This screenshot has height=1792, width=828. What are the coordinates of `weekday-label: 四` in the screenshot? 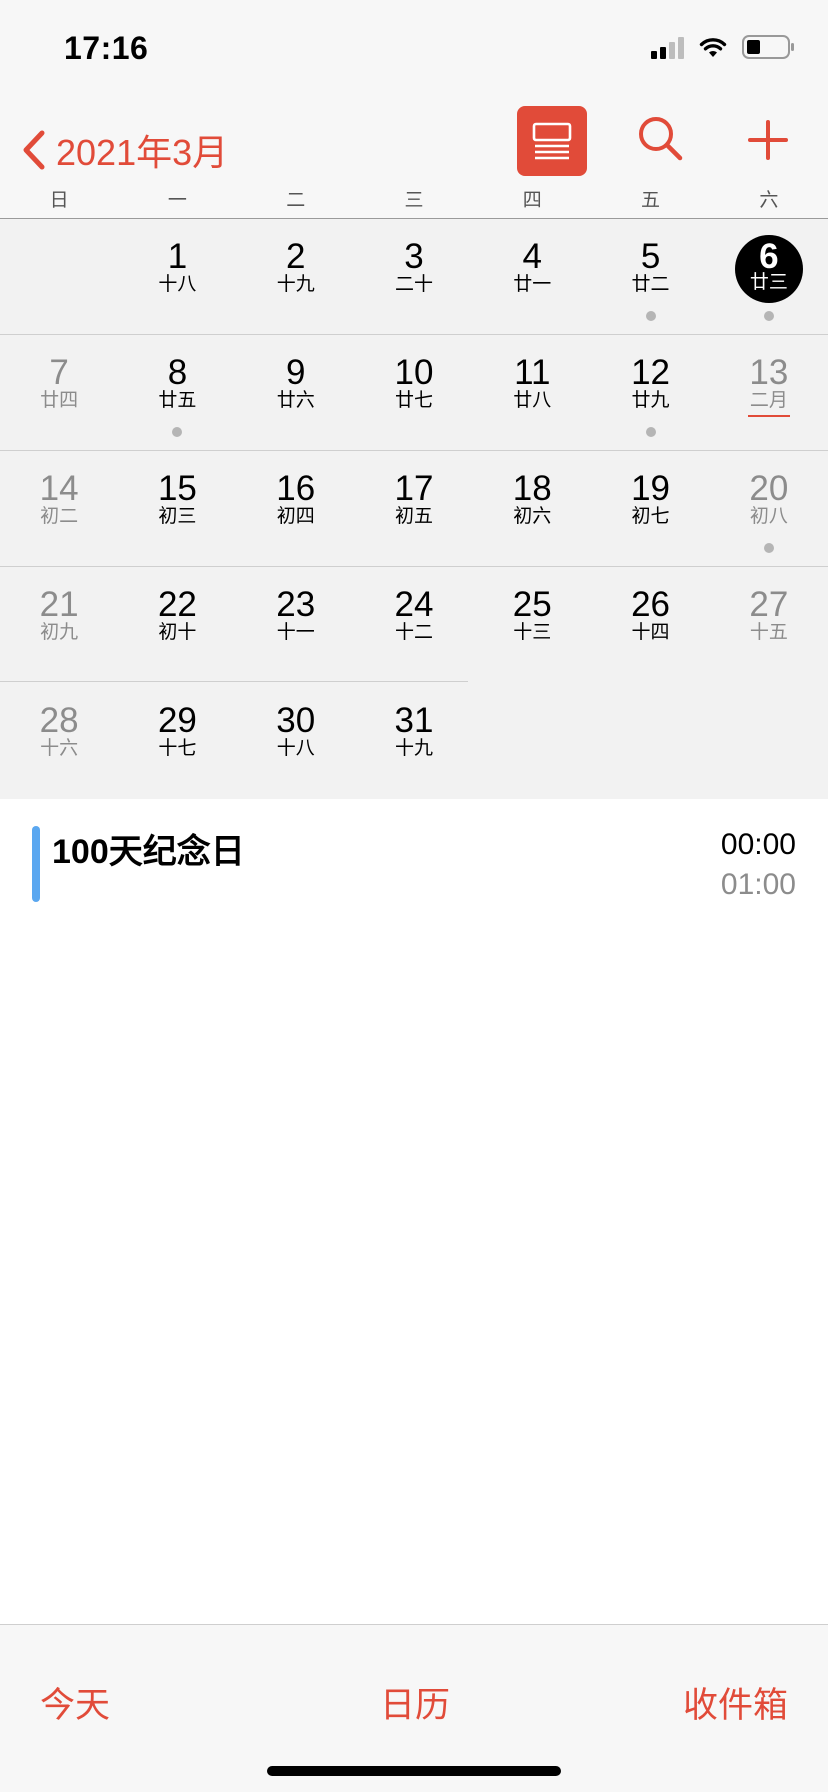 It's located at (532, 200).